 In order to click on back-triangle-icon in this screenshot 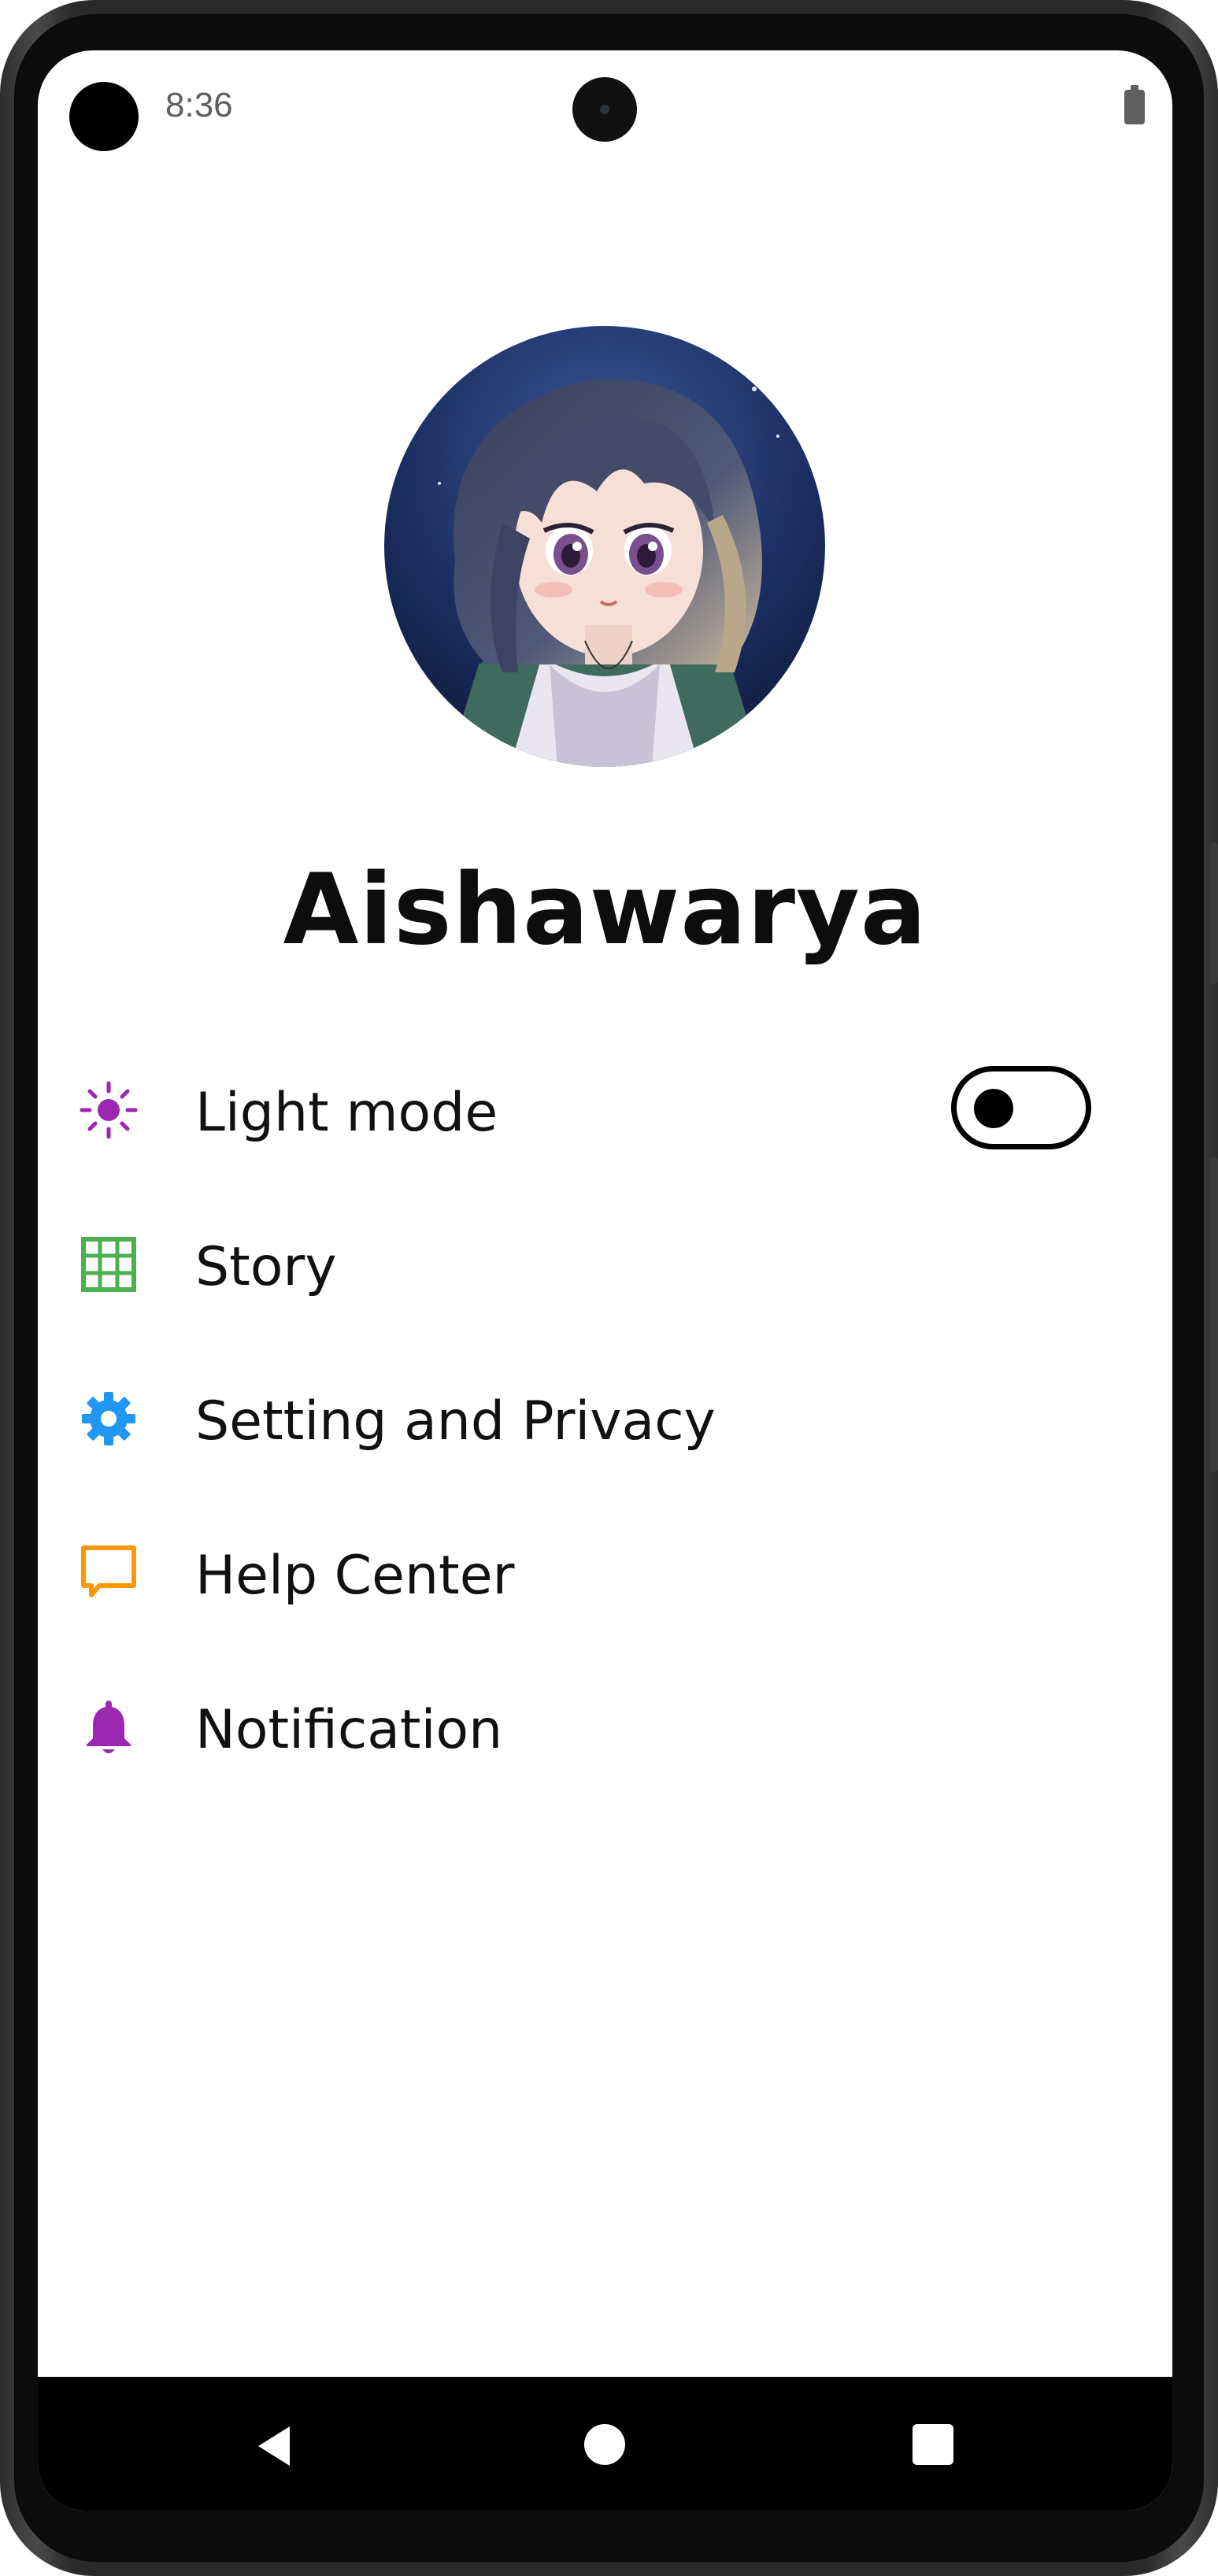, I will do `click(274, 2446)`.